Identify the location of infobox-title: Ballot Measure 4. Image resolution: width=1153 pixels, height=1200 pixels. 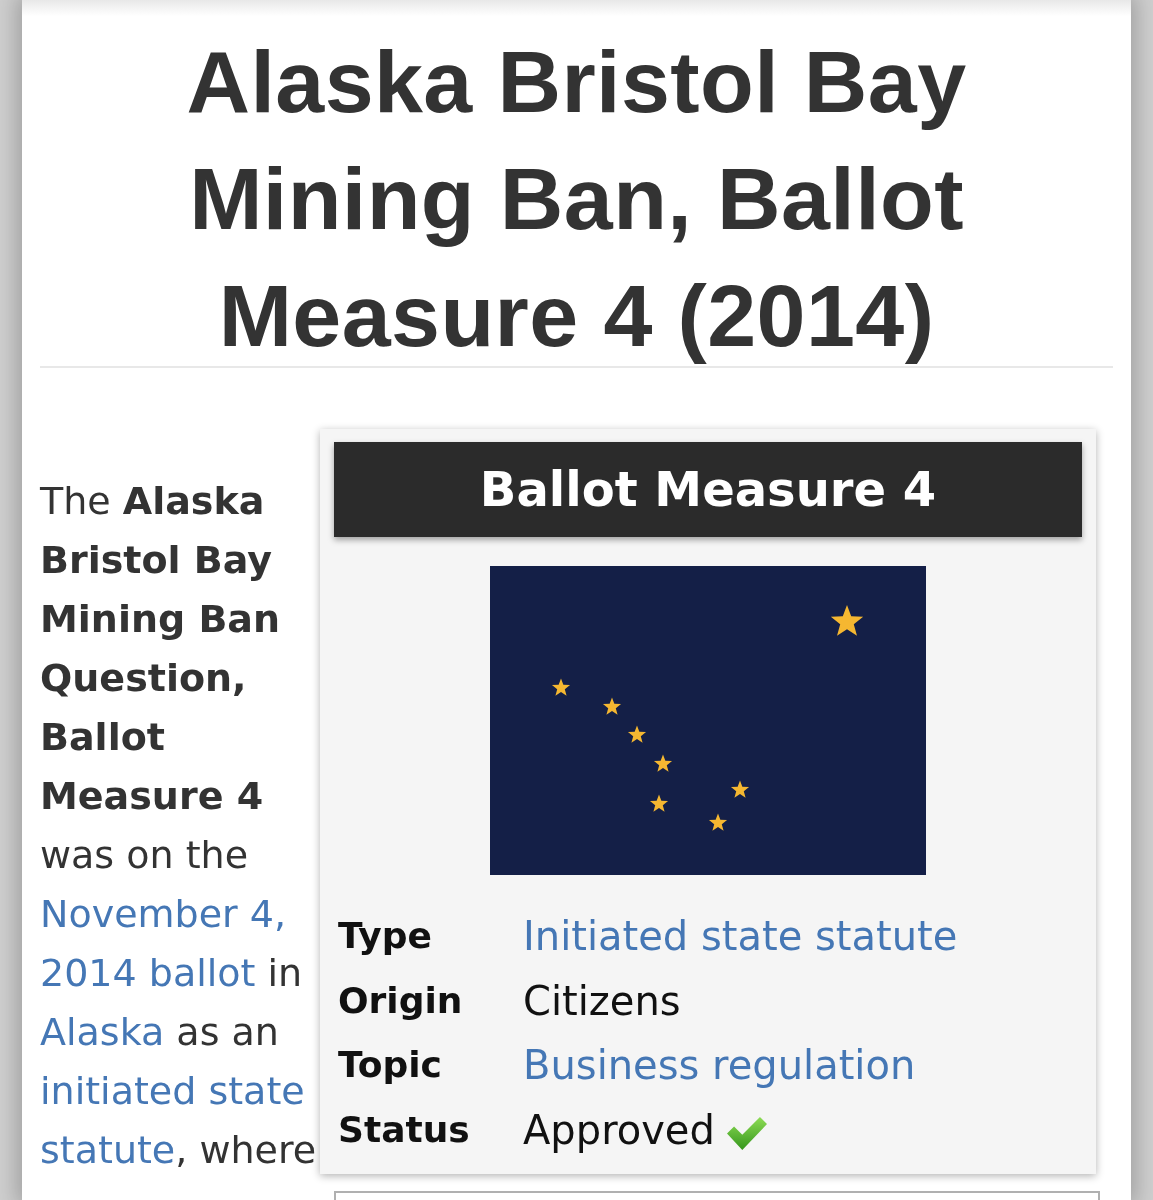
(708, 489).